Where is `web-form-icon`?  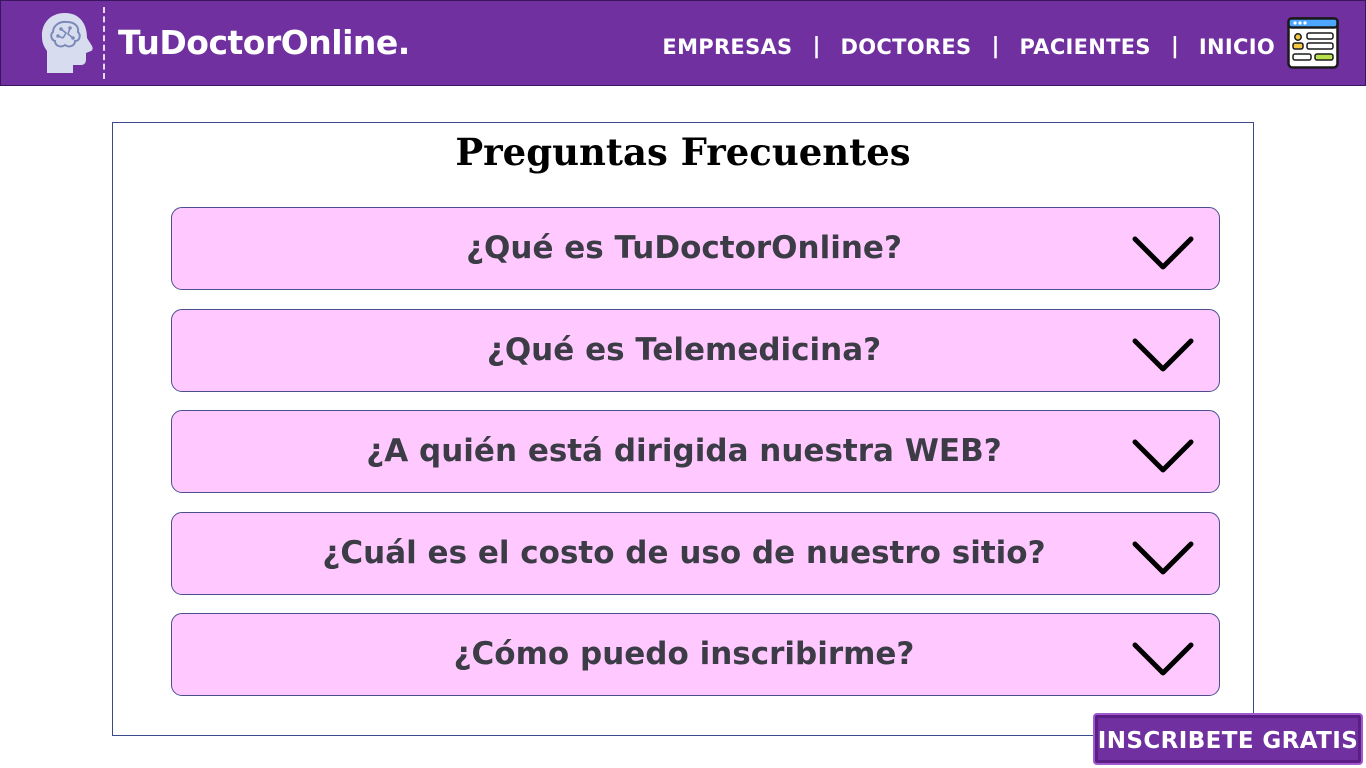 web-form-icon is located at coordinates (1313, 43).